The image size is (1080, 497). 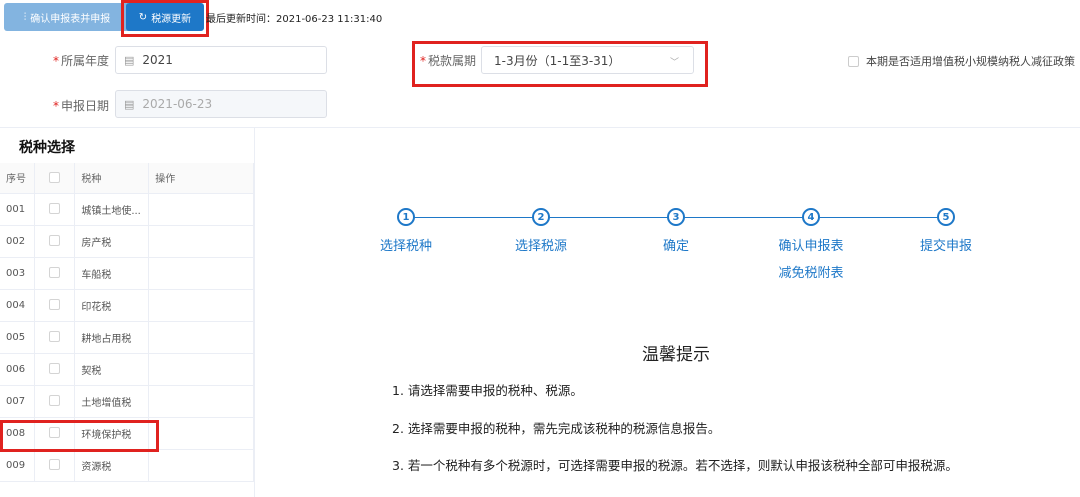 I want to click on table-row: 009 资源税, so click(x=127, y=465).